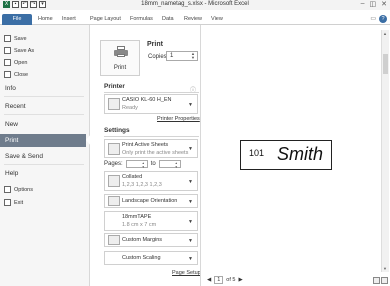 This screenshot has height=286, width=390. Describe the element at coordinates (10, 88) in the screenshot. I see `nav-info: Info` at that location.